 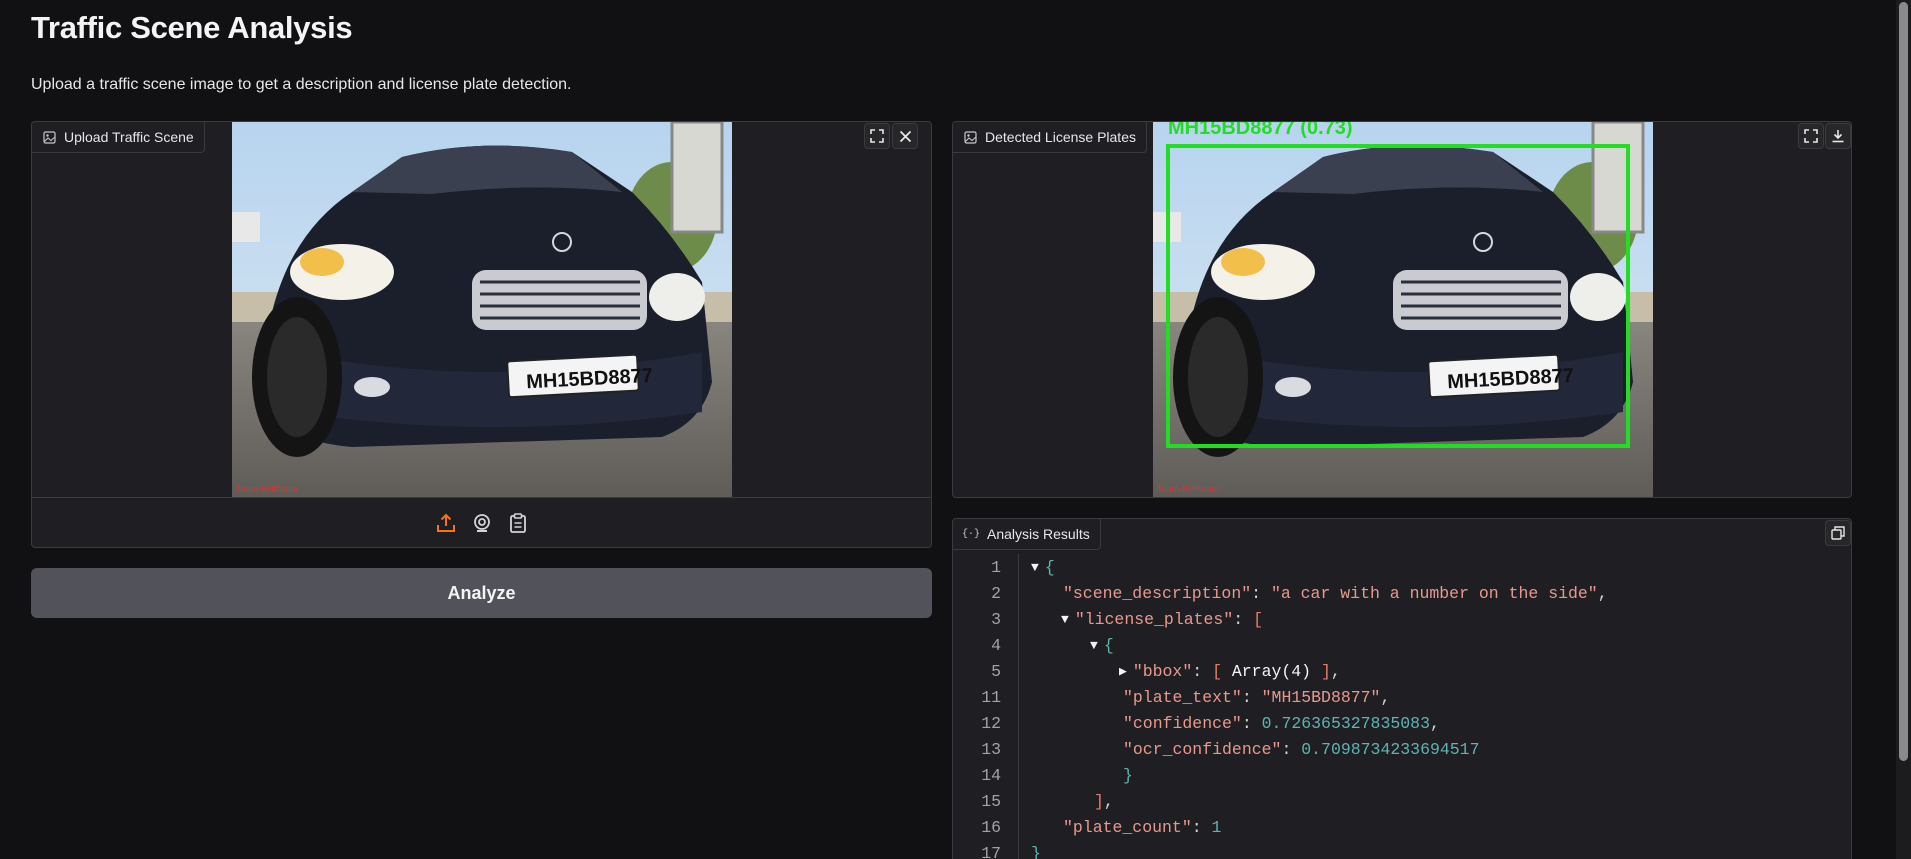 I want to click on line-number: 12, so click(x=991, y=723).